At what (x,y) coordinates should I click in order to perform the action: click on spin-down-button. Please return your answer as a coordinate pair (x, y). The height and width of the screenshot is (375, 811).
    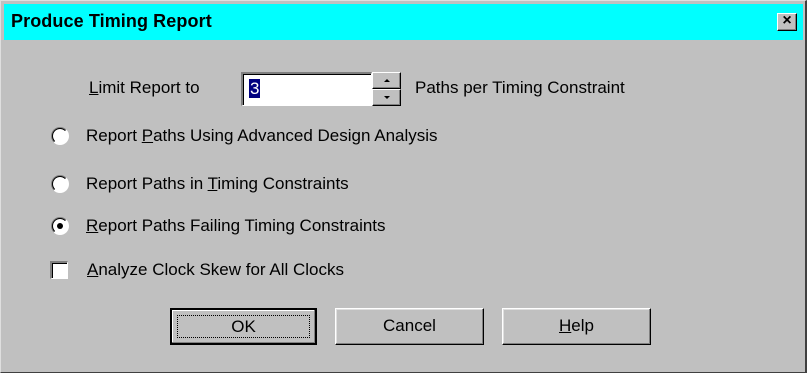
    Looking at the image, I should click on (386, 97).